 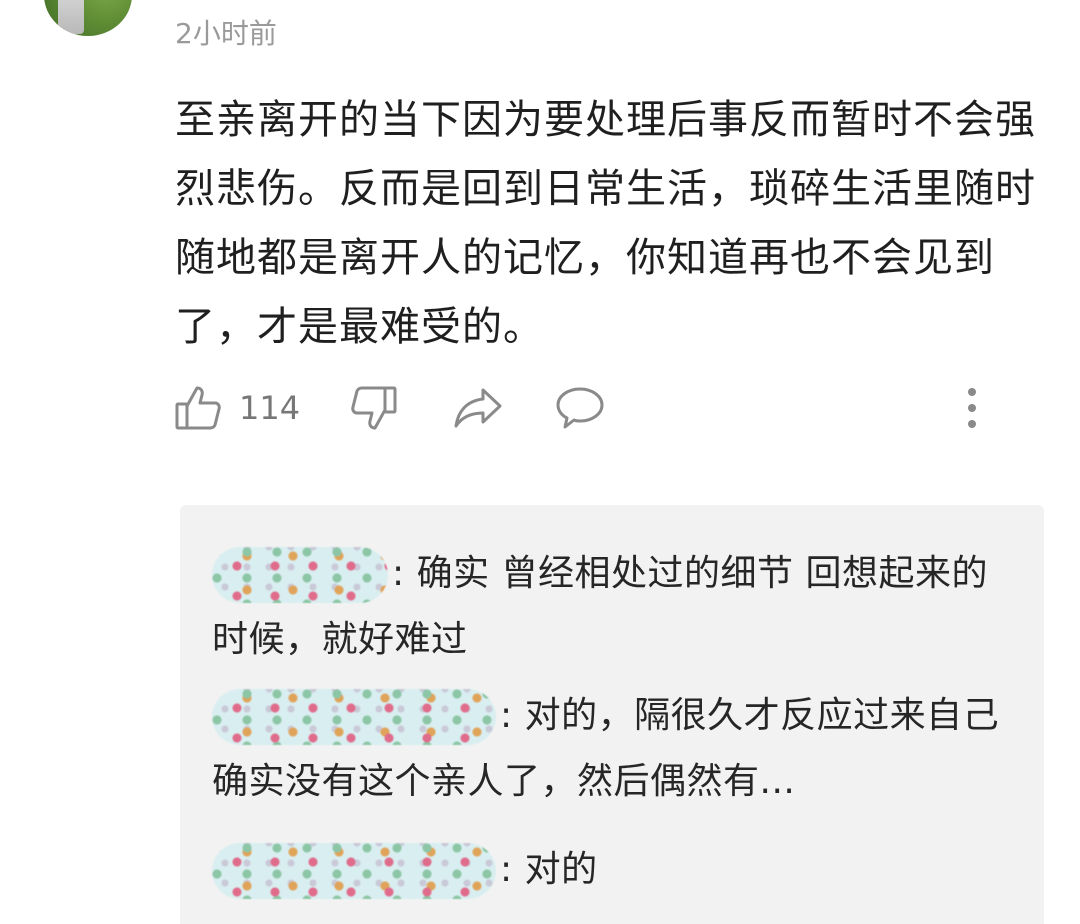 I want to click on like-button: 114, so click(x=237, y=408).